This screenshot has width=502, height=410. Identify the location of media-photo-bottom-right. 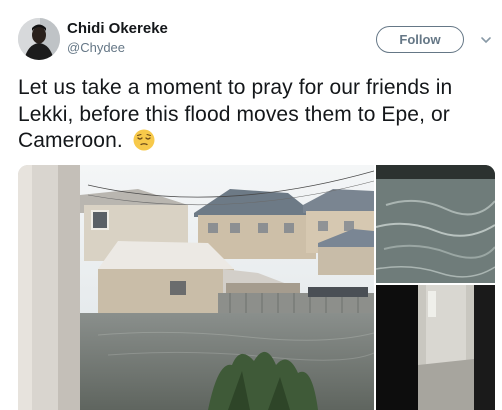
(435, 347).